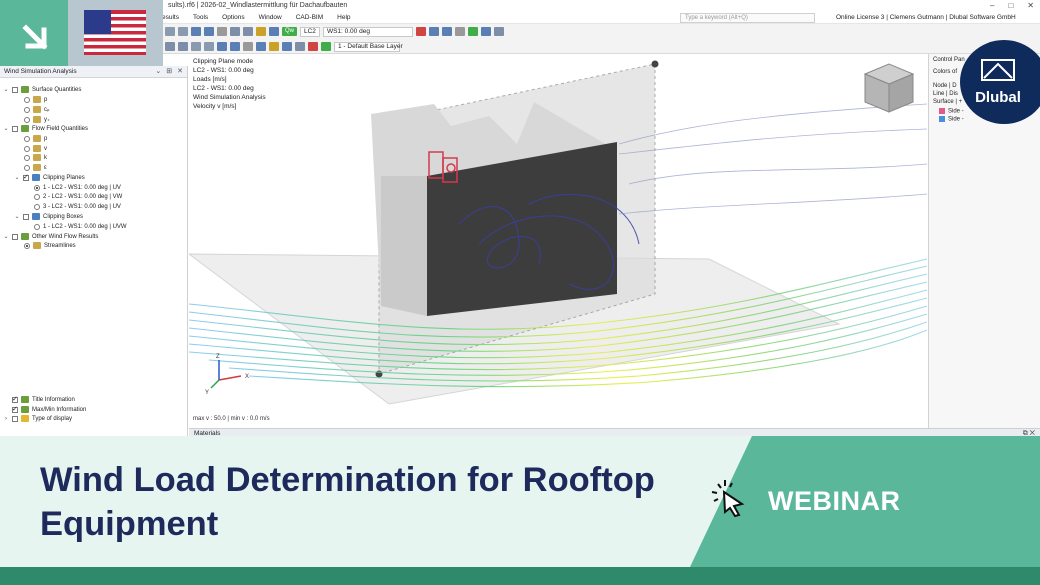  Describe the element at coordinates (222, 31) in the screenshot. I see `print-icon` at that location.